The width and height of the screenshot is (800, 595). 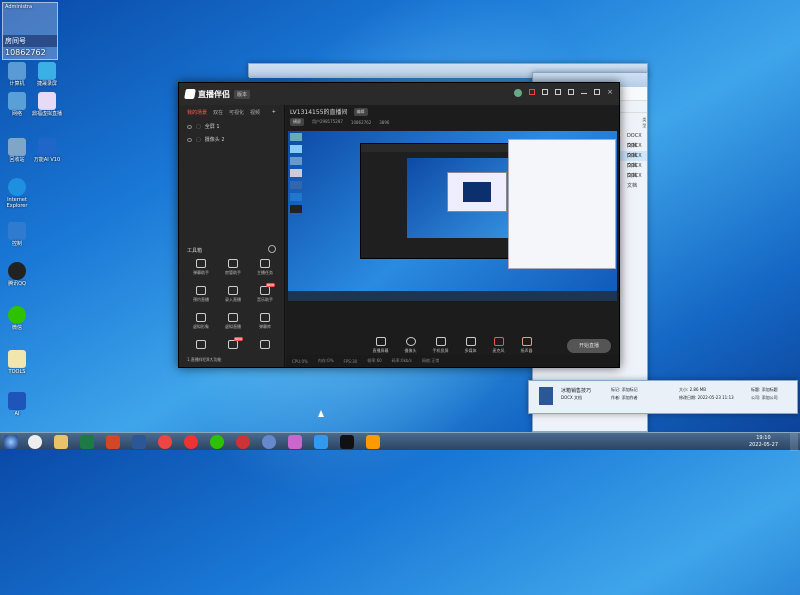 I want to click on virtual-live-icon: 鼎福虚拟直播, so click(x=47, y=104).